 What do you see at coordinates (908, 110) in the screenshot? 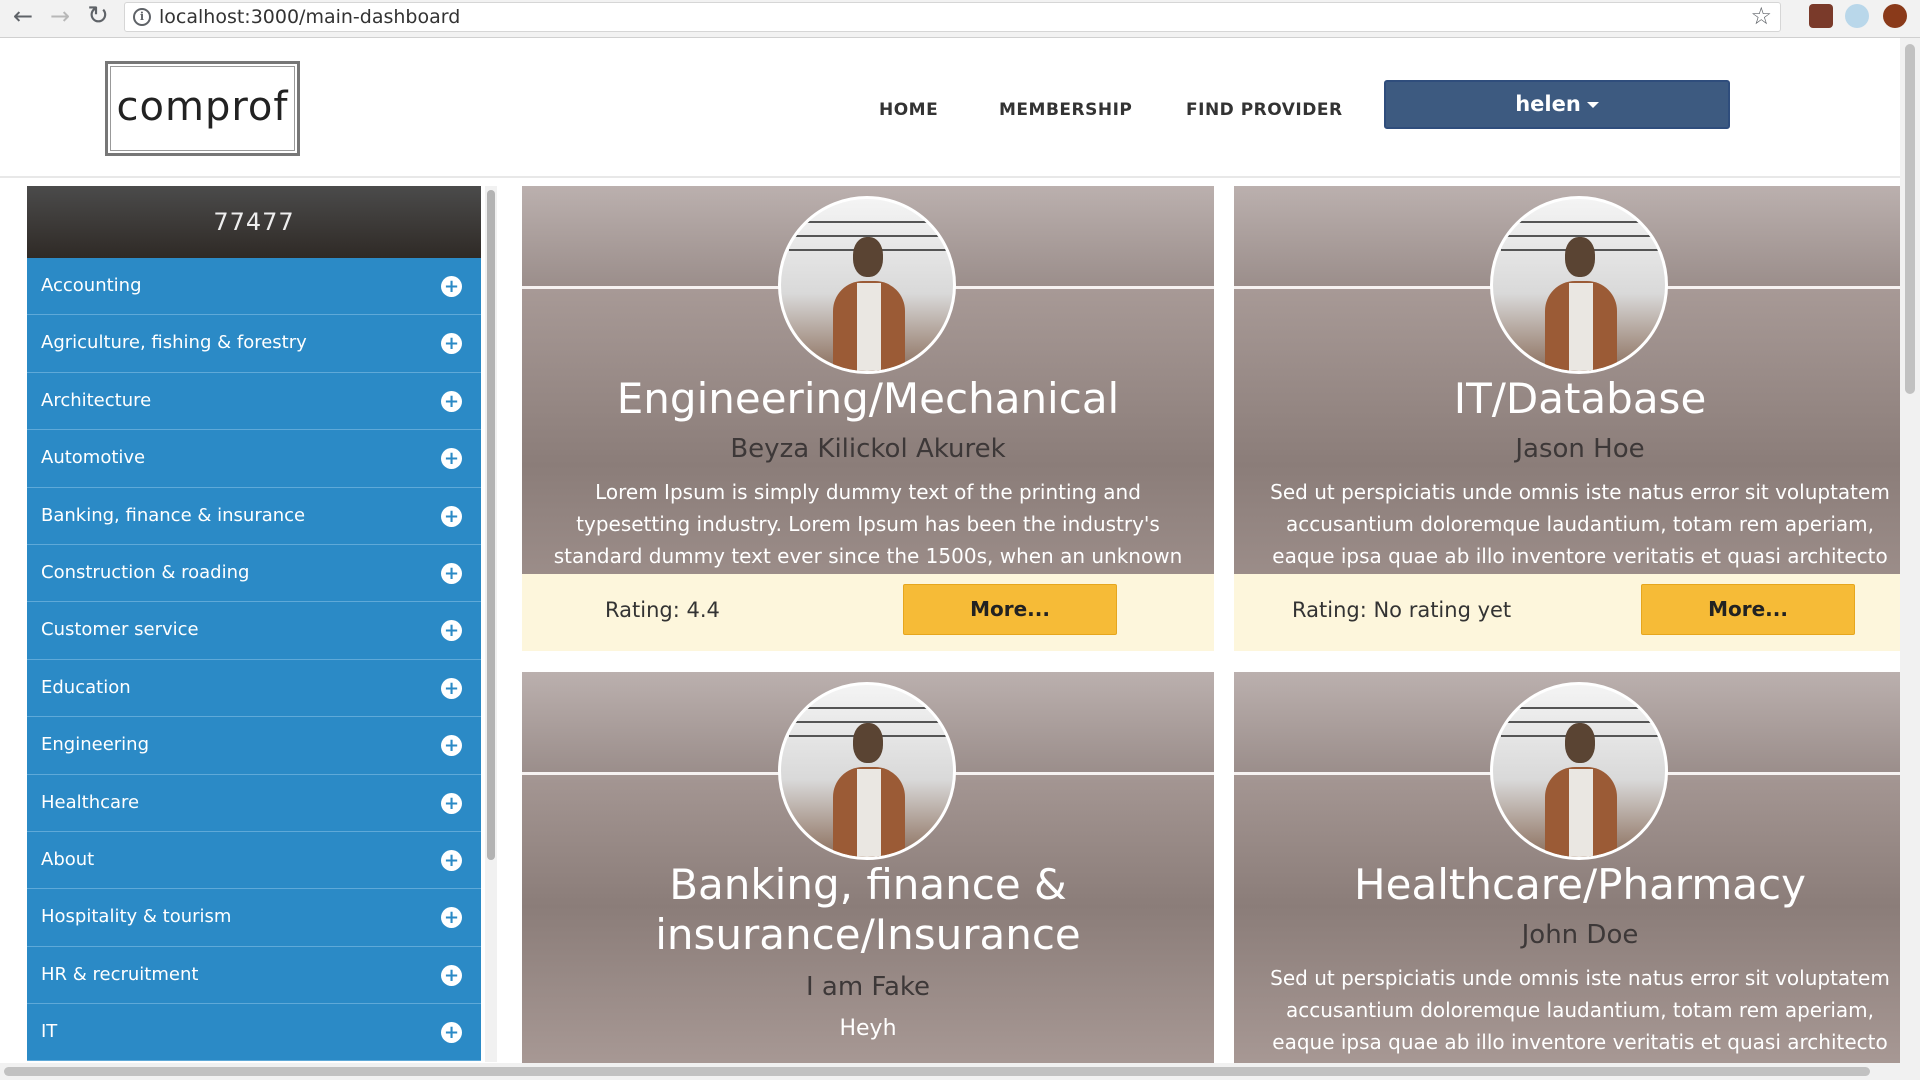
I see `nav-home-link: HOME` at bounding box center [908, 110].